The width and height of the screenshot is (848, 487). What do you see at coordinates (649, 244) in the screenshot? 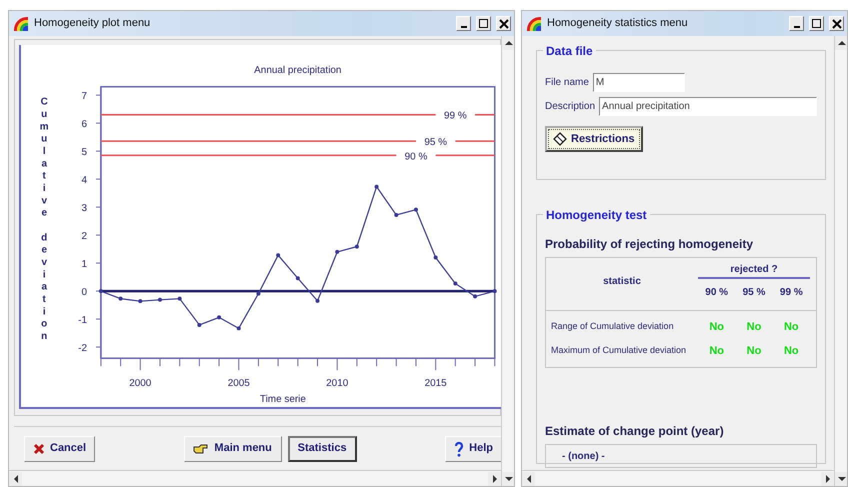
I see `section-heading: Probability of rejecting homogeneity` at bounding box center [649, 244].